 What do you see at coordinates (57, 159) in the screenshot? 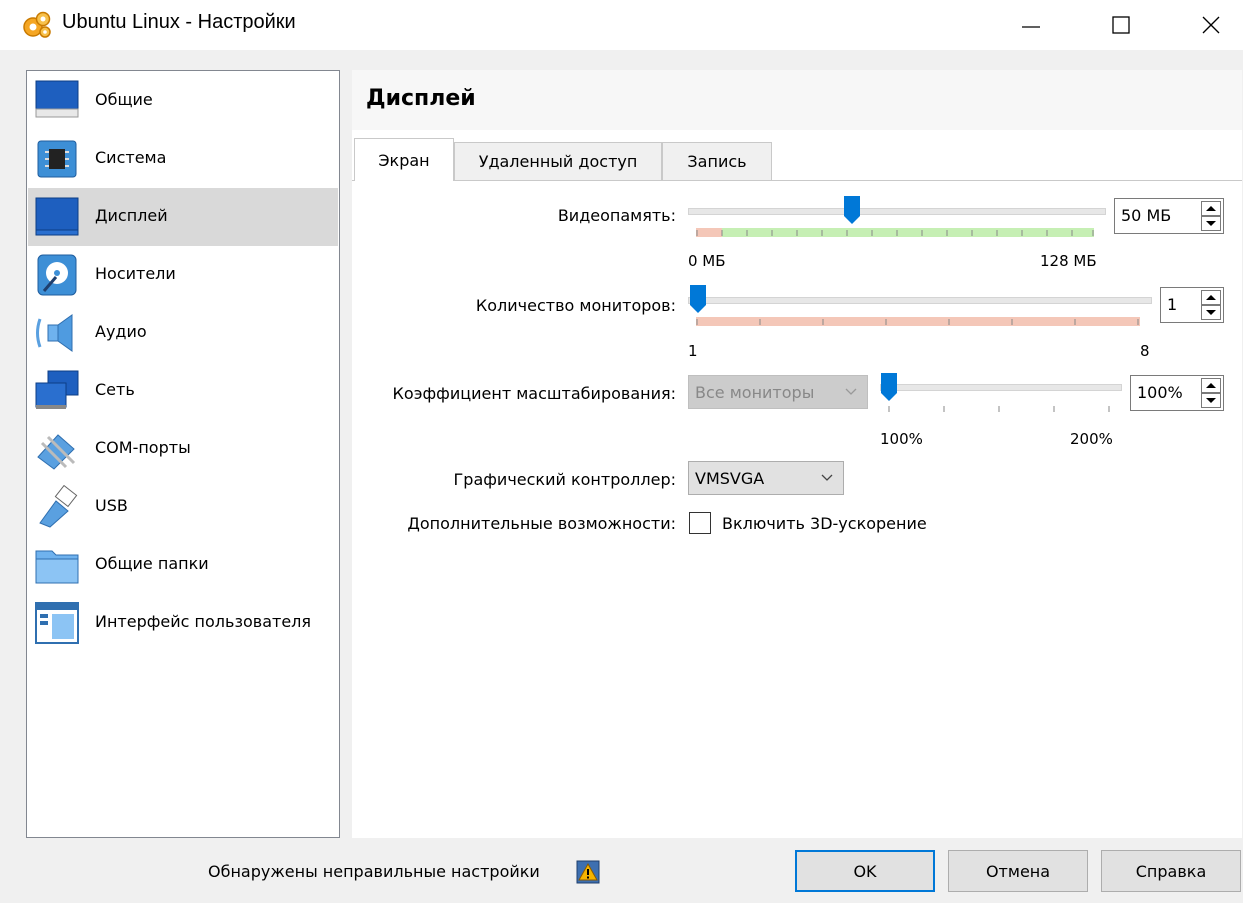
I see `chip-icon` at bounding box center [57, 159].